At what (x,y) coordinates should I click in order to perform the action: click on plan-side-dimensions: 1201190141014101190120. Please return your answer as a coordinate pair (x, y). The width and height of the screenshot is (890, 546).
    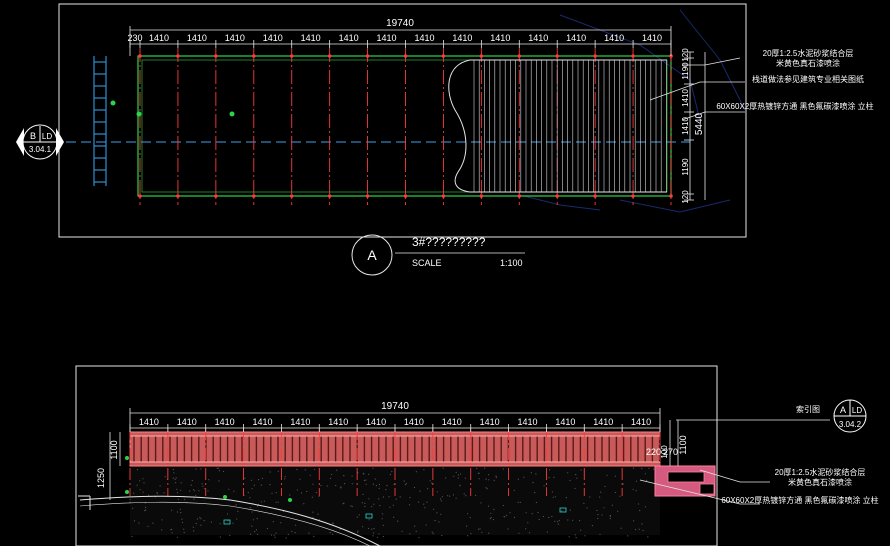
    Looking at the image, I should click on (687, 126).